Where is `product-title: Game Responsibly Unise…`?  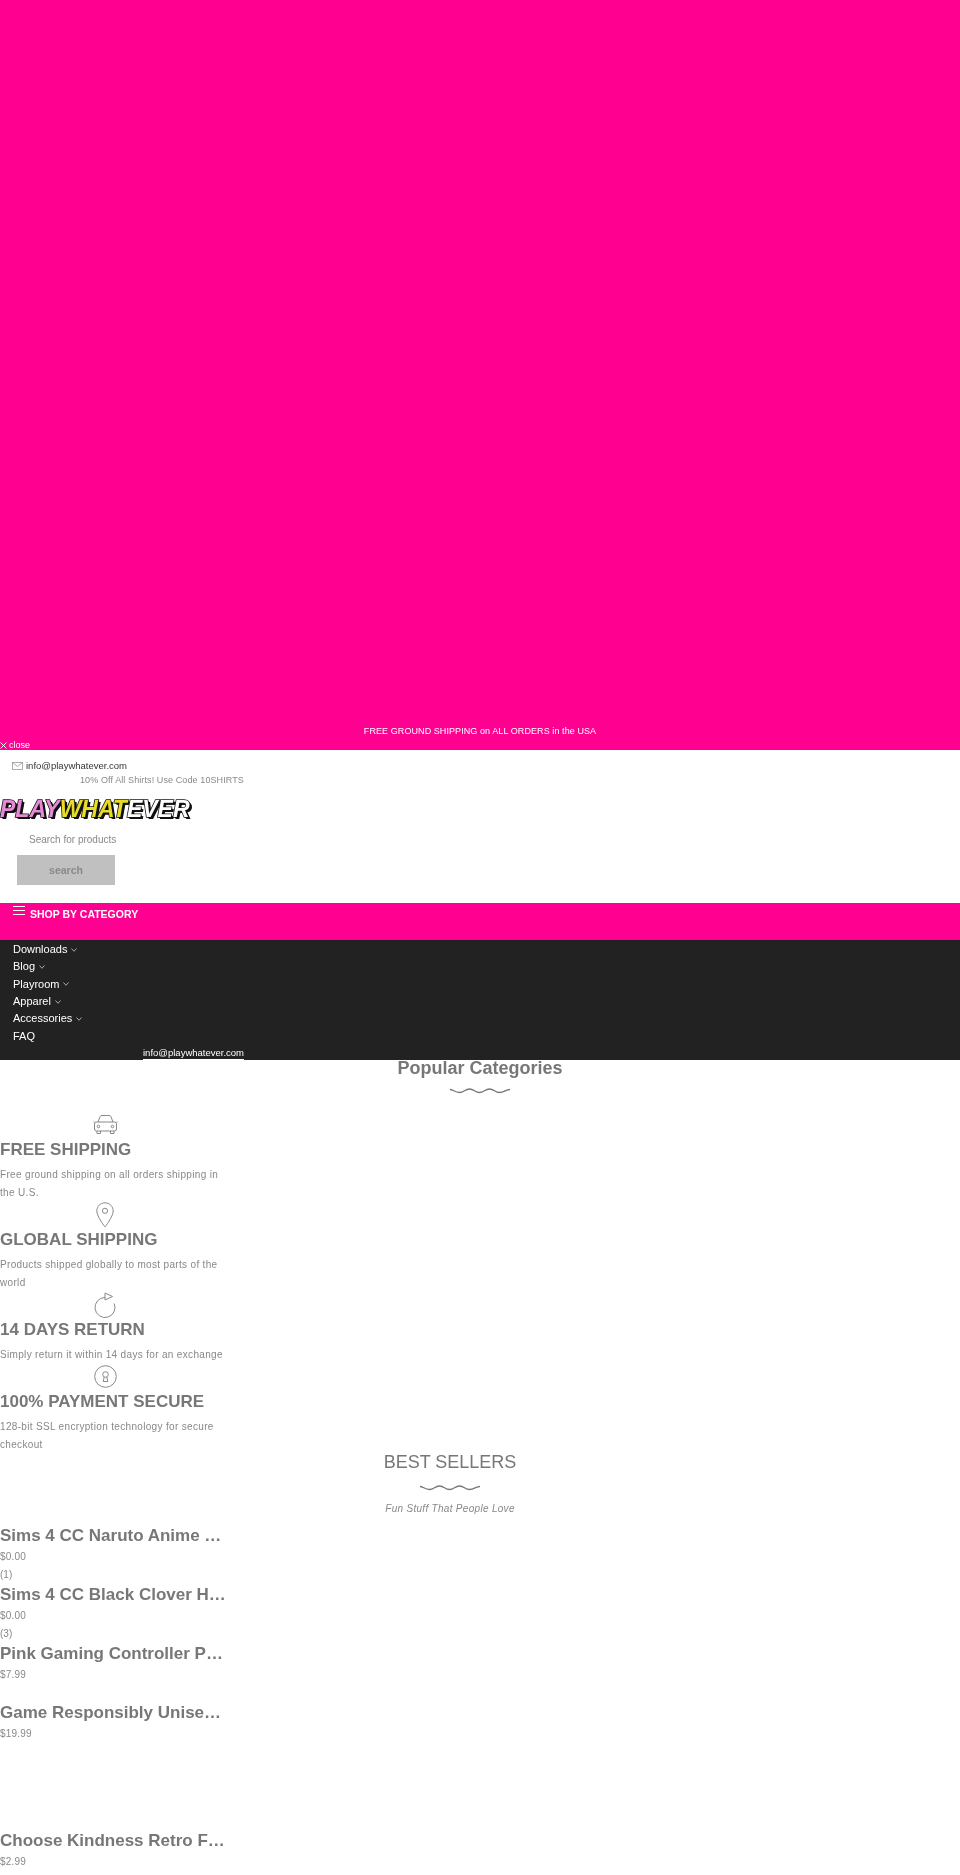
product-title: Game Responsibly Unise… is located at coordinates (111, 1712).